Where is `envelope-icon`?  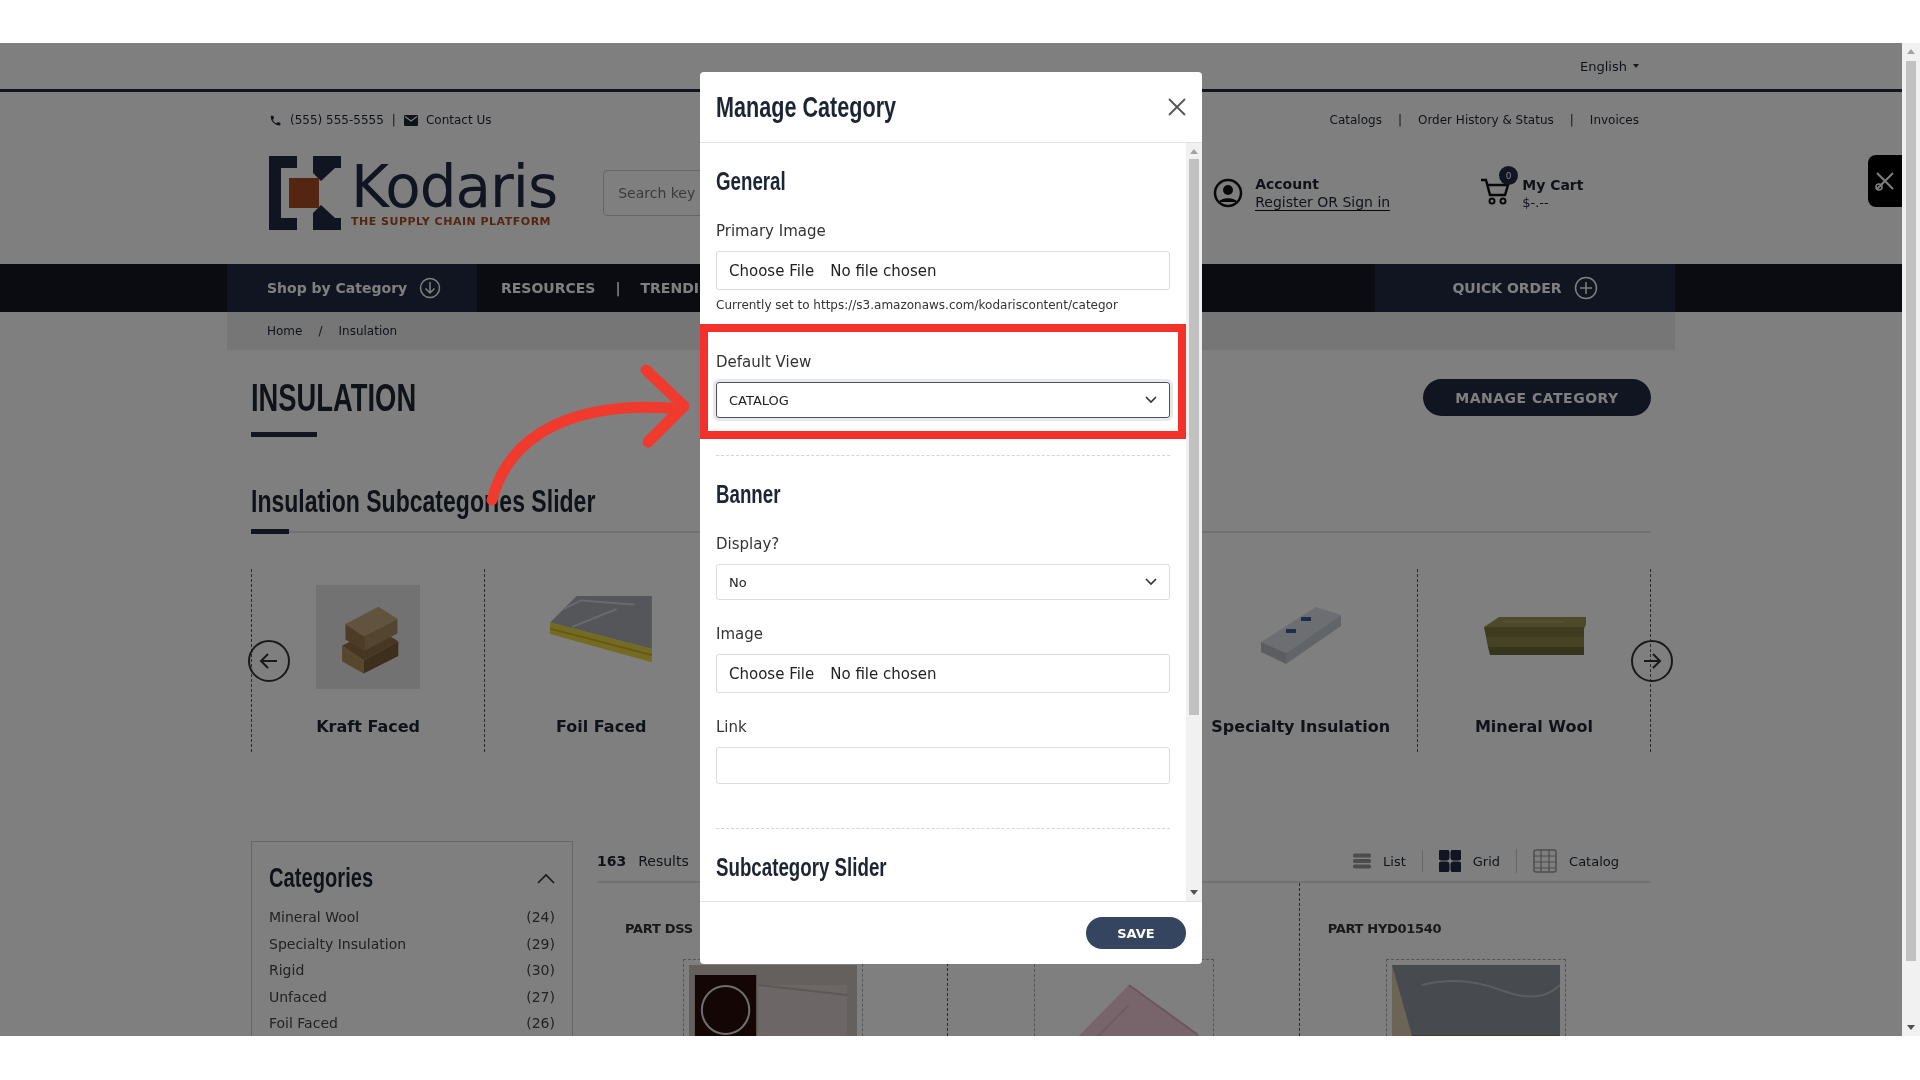 envelope-icon is located at coordinates (410, 120).